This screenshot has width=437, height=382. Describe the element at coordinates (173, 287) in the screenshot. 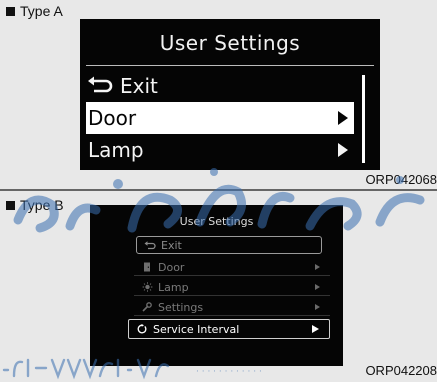

I see `type-b-menu-item-label: Lamp` at that location.